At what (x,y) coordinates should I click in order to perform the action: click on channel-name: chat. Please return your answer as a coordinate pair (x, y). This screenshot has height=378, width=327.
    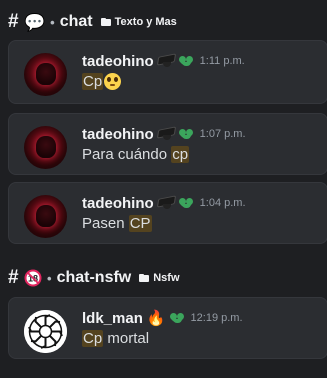
    Looking at the image, I should click on (76, 22).